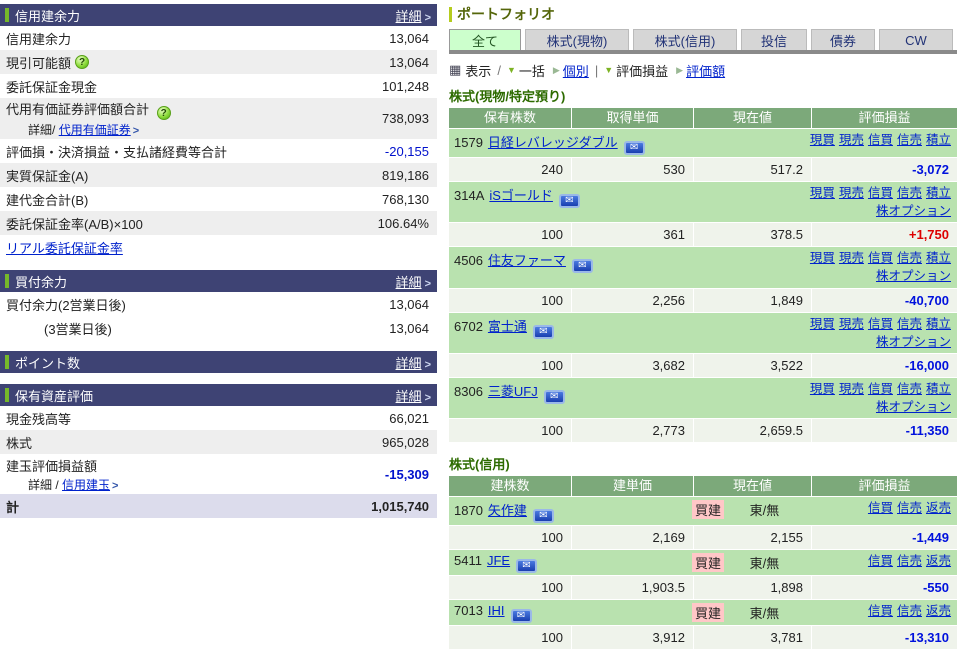 The image size is (957, 650). What do you see at coordinates (708, 509) in the screenshot?
I see `long-position-badge: 買建` at bounding box center [708, 509].